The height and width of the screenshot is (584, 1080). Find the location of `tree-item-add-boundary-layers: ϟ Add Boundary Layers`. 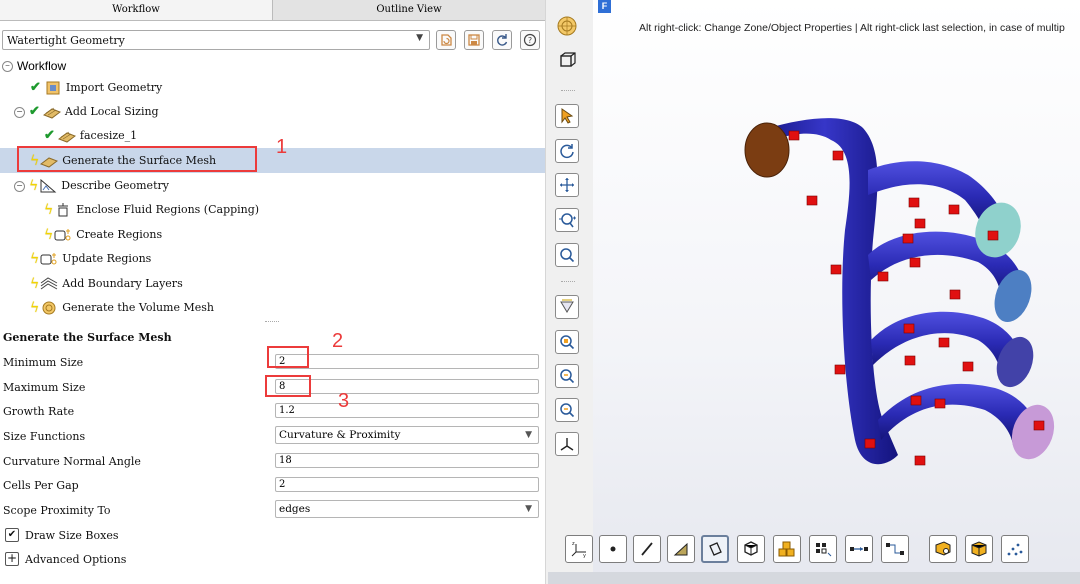

tree-item-add-boundary-layers: ϟ Add Boundary Layers is located at coordinates (106, 284).